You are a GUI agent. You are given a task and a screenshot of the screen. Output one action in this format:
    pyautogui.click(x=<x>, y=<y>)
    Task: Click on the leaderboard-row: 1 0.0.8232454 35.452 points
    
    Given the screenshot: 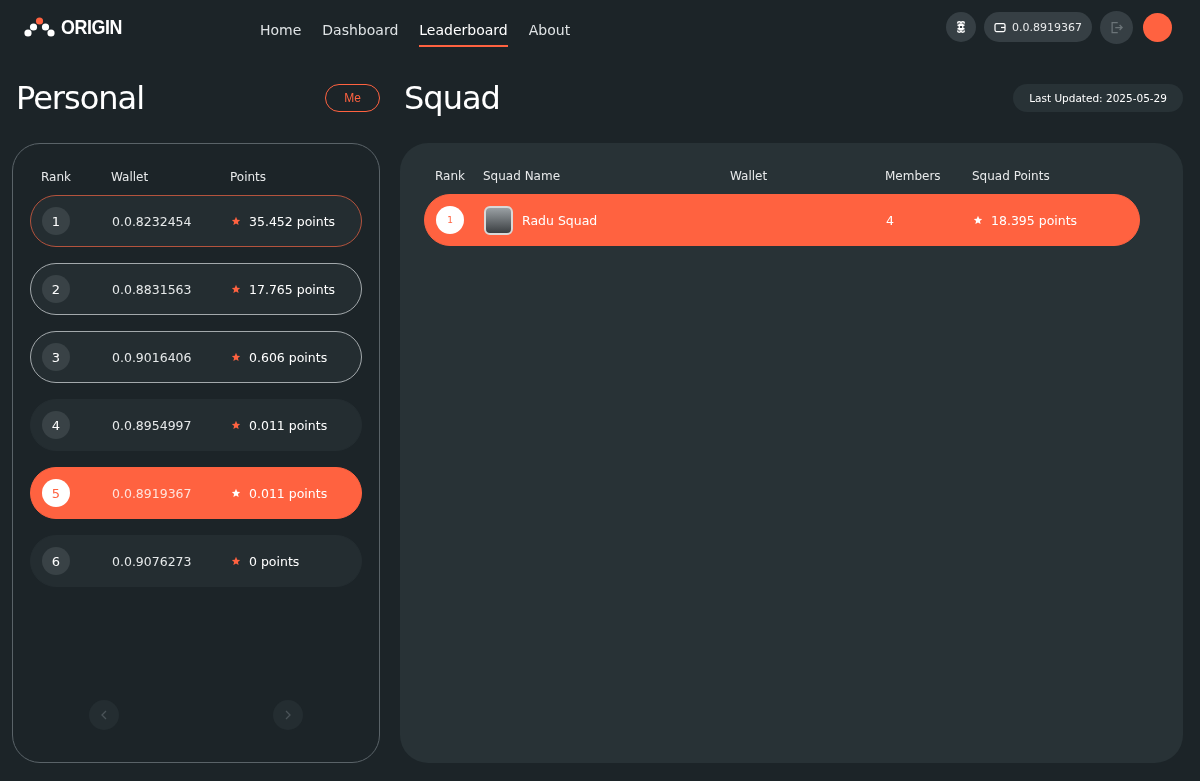 What is the action you would take?
    pyautogui.click(x=196, y=221)
    